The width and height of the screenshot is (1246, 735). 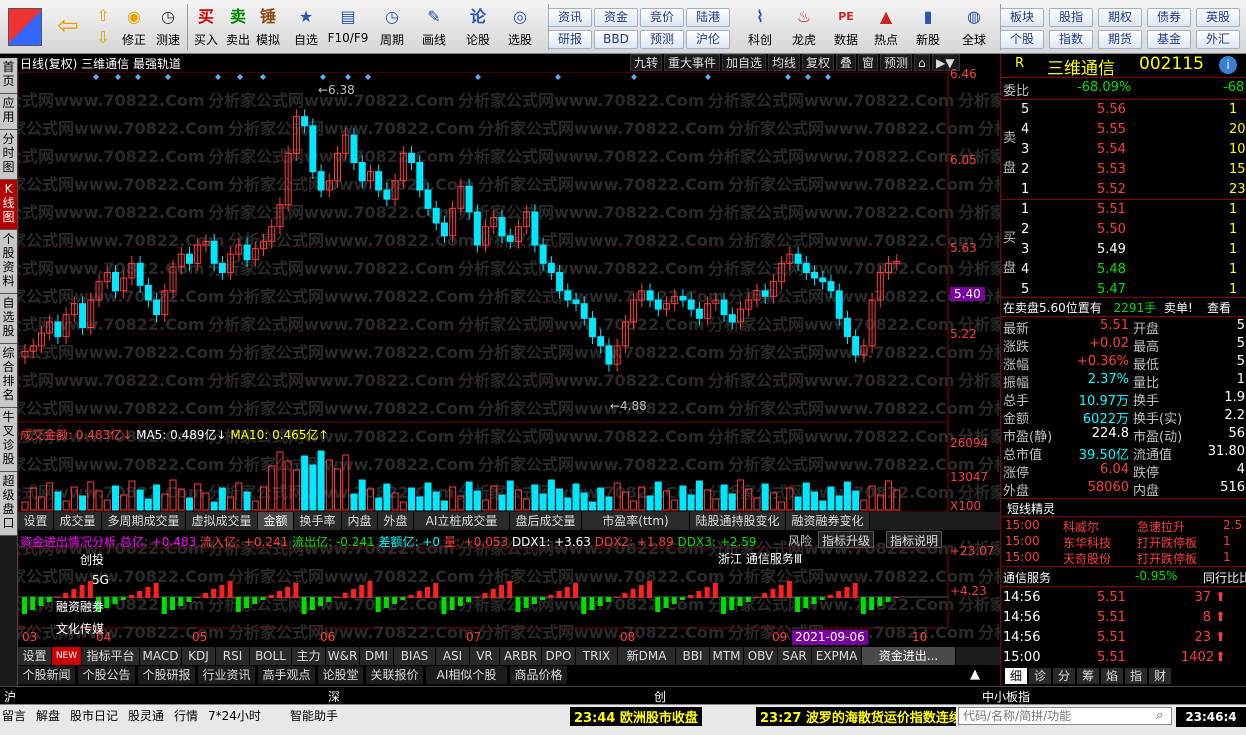 What do you see at coordinates (1111, 289) in the screenshot?
I see `bid-price: 5.47` at bounding box center [1111, 289].